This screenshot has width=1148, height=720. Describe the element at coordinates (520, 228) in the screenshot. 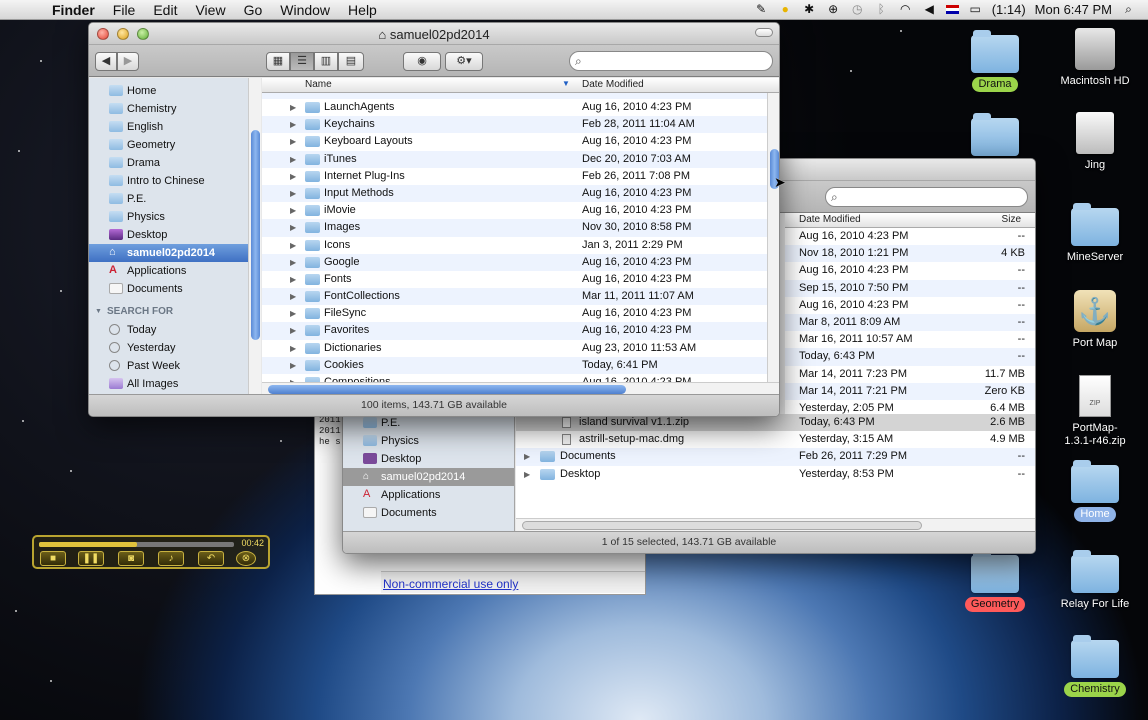

I see `table-row: ▶ Images Nov 30, 2010 8:58 PM` at that location.